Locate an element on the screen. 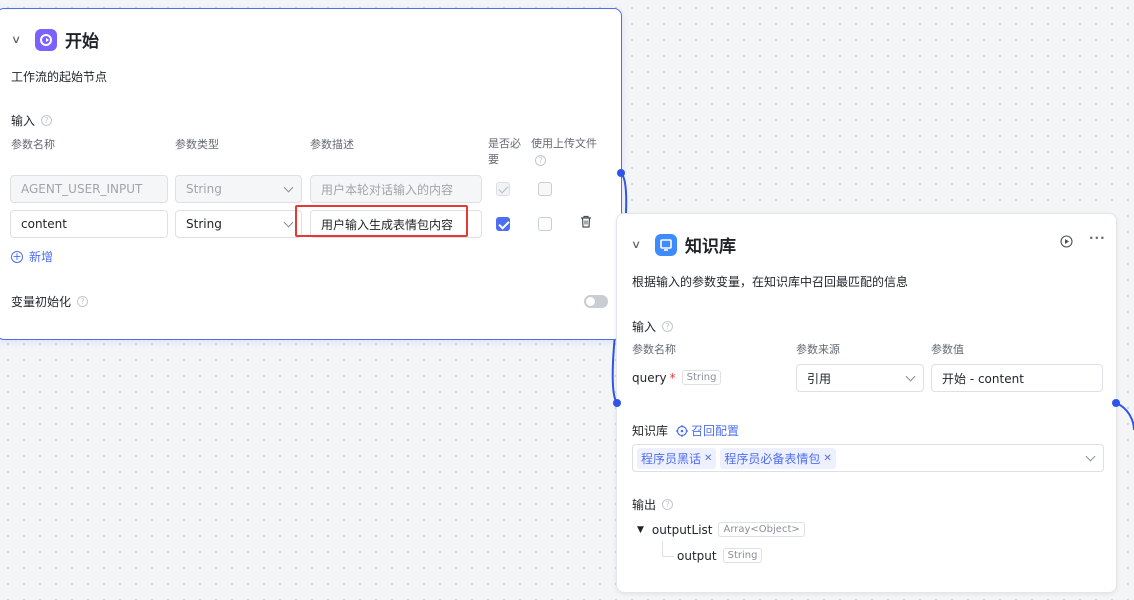  kb-output-label: 输出? is located at coordinates (653, 504).